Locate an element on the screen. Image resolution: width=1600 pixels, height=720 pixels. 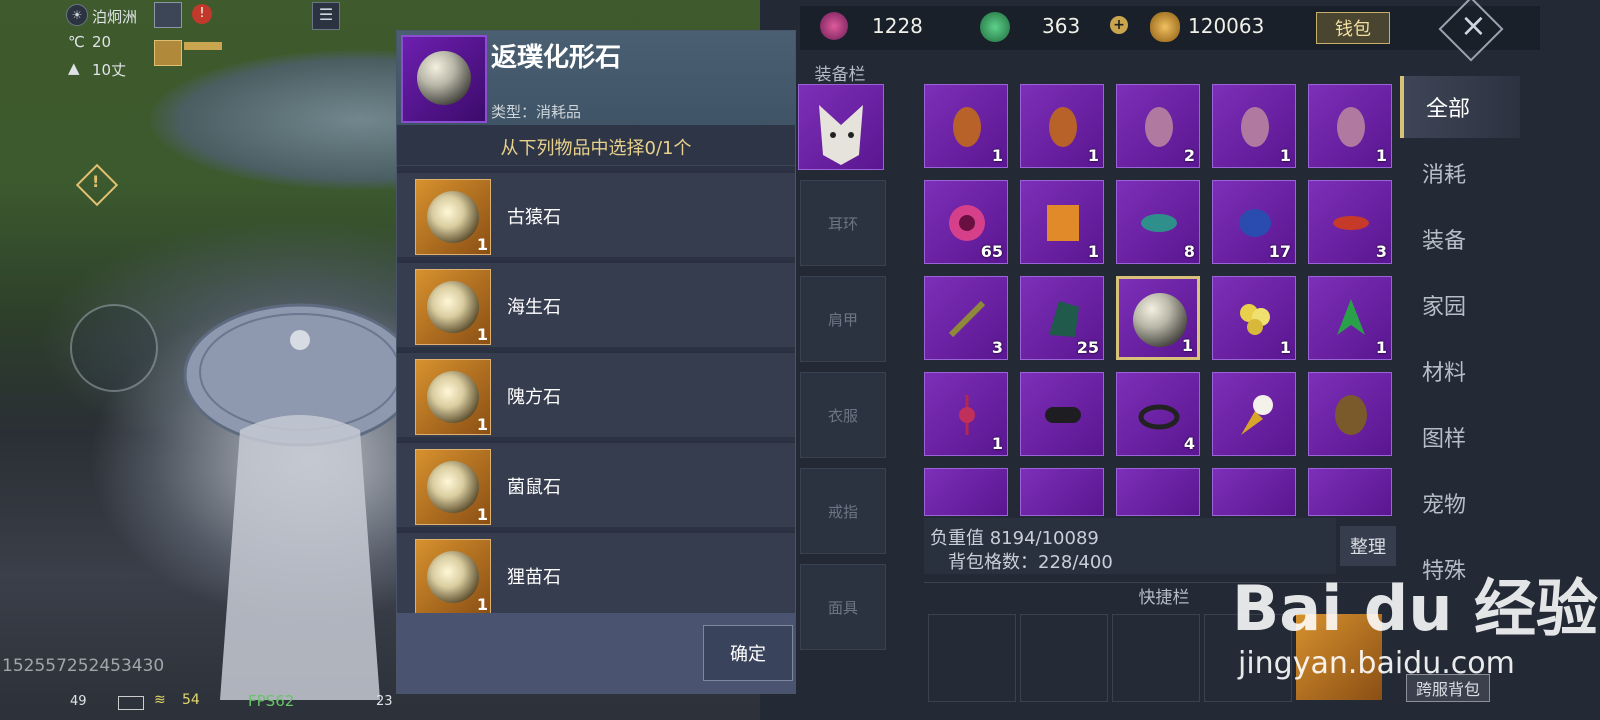
tab-materials: 材料 is located at coordinates (1460, 371).